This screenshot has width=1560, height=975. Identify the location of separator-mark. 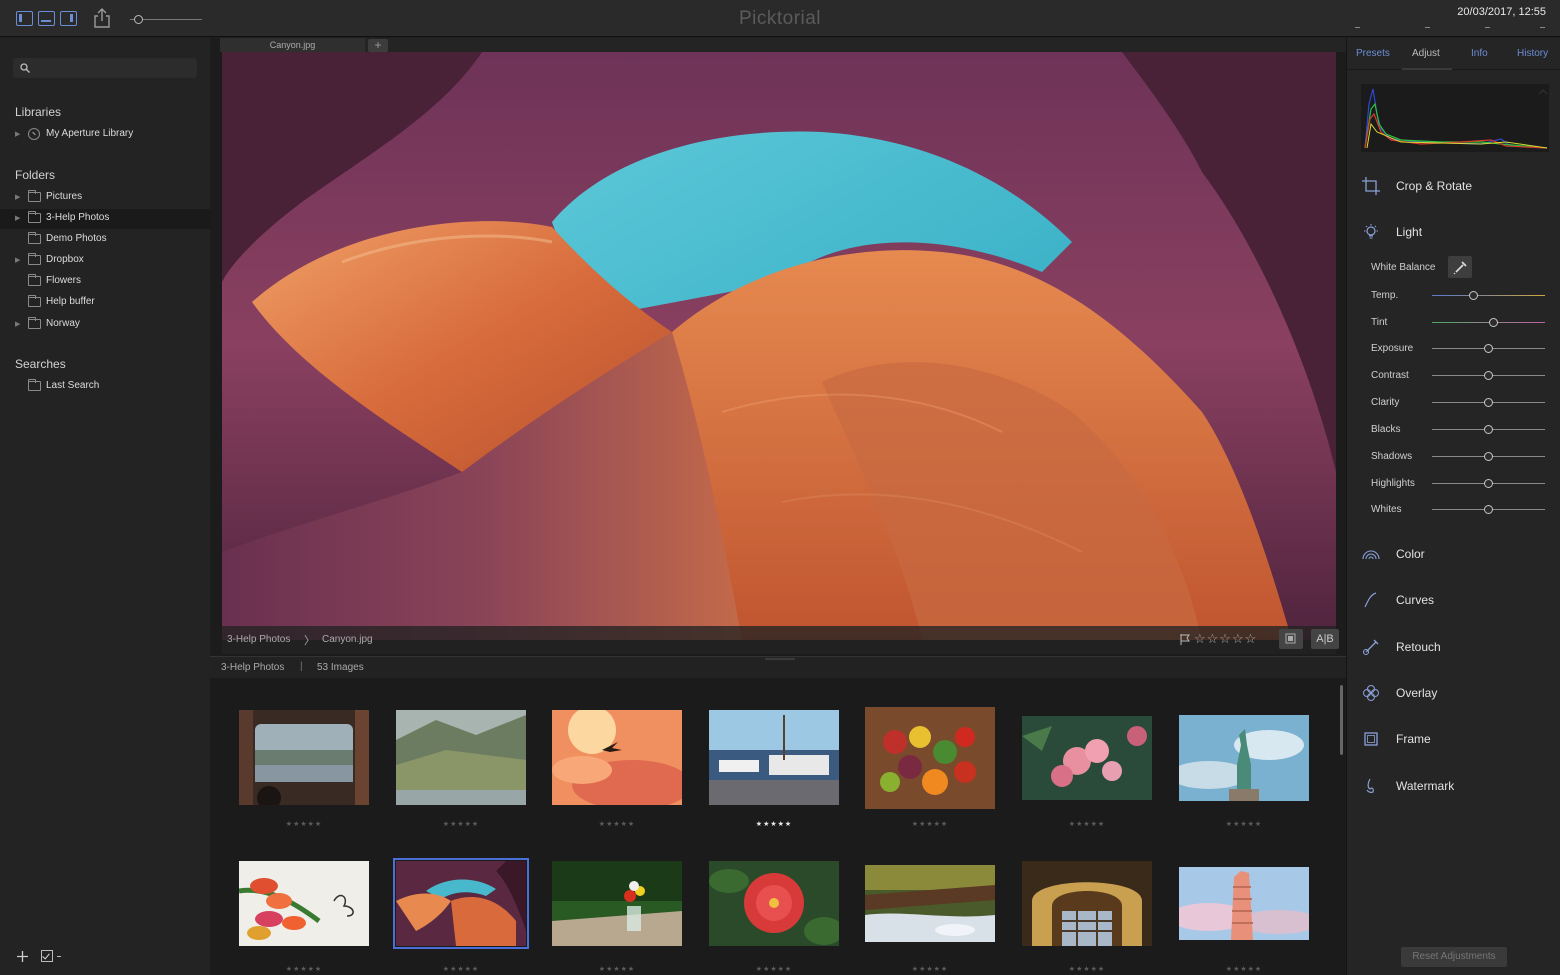
(1427, 27).